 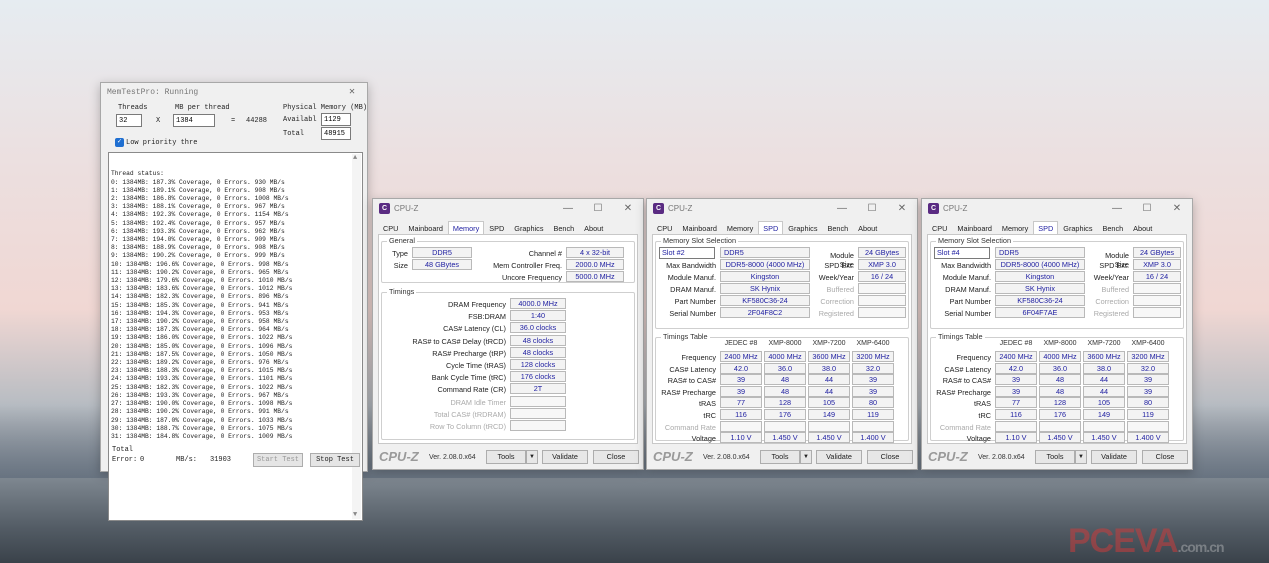 What do you see at coordinates (355, 158) in the screenshot?
I see `scroll-up-icon: ▲` at bounding box center [355, 158].